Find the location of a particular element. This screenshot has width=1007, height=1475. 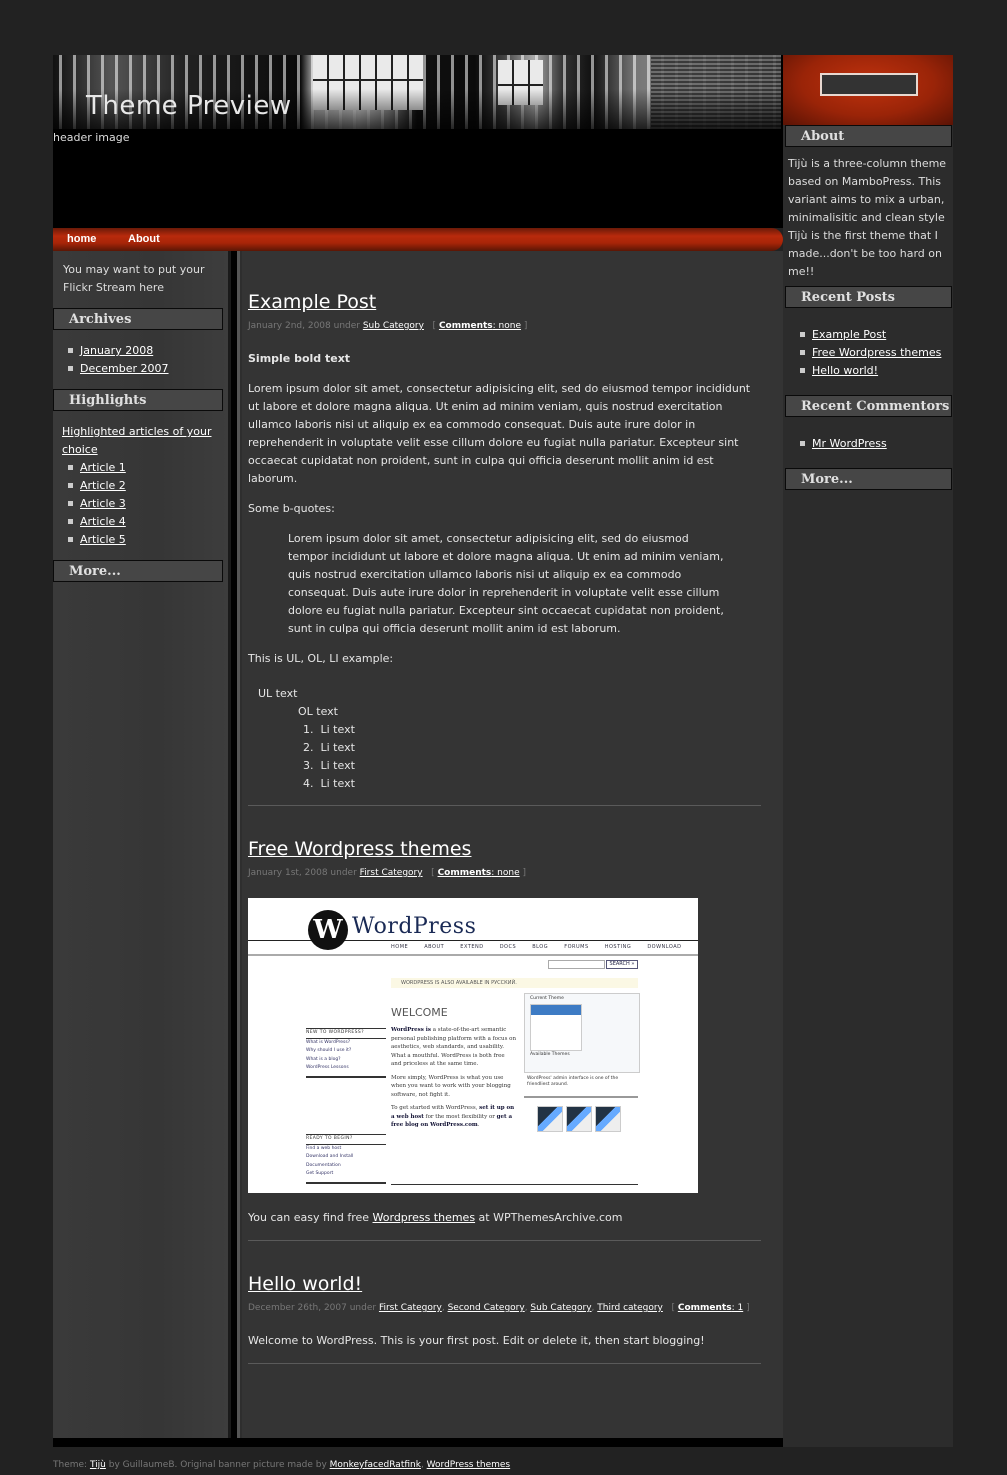

bold-text: Simple bold text is located at coordinates (299, 358).